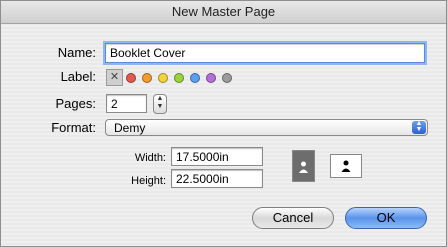 This screenshot has width=447, height=247. Describe the element at coordinates (160, 104) in the screenshot. I see `pages-stepper: ▲ ▼` at that location.